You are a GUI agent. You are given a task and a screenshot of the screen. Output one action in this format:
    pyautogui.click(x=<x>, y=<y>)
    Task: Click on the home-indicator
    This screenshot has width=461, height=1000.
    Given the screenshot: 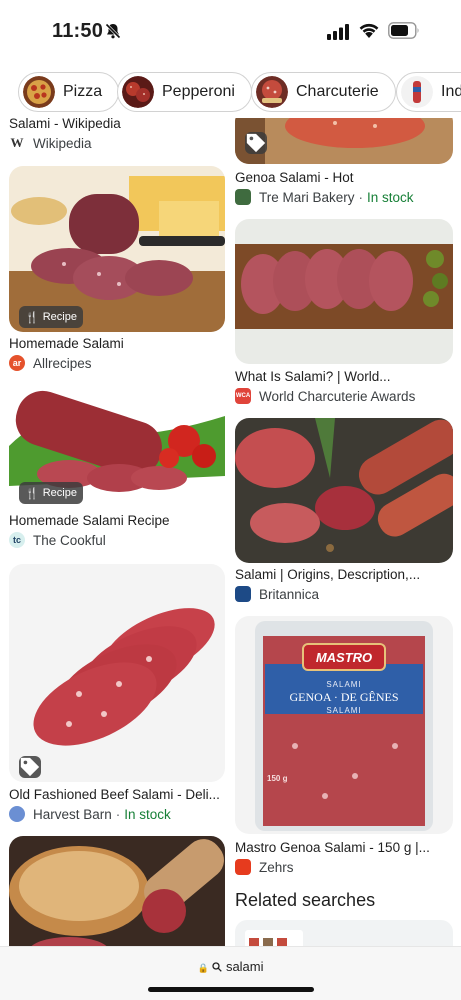 What is the action you would take?
    pyautogui.click(x=231, y=989)
    